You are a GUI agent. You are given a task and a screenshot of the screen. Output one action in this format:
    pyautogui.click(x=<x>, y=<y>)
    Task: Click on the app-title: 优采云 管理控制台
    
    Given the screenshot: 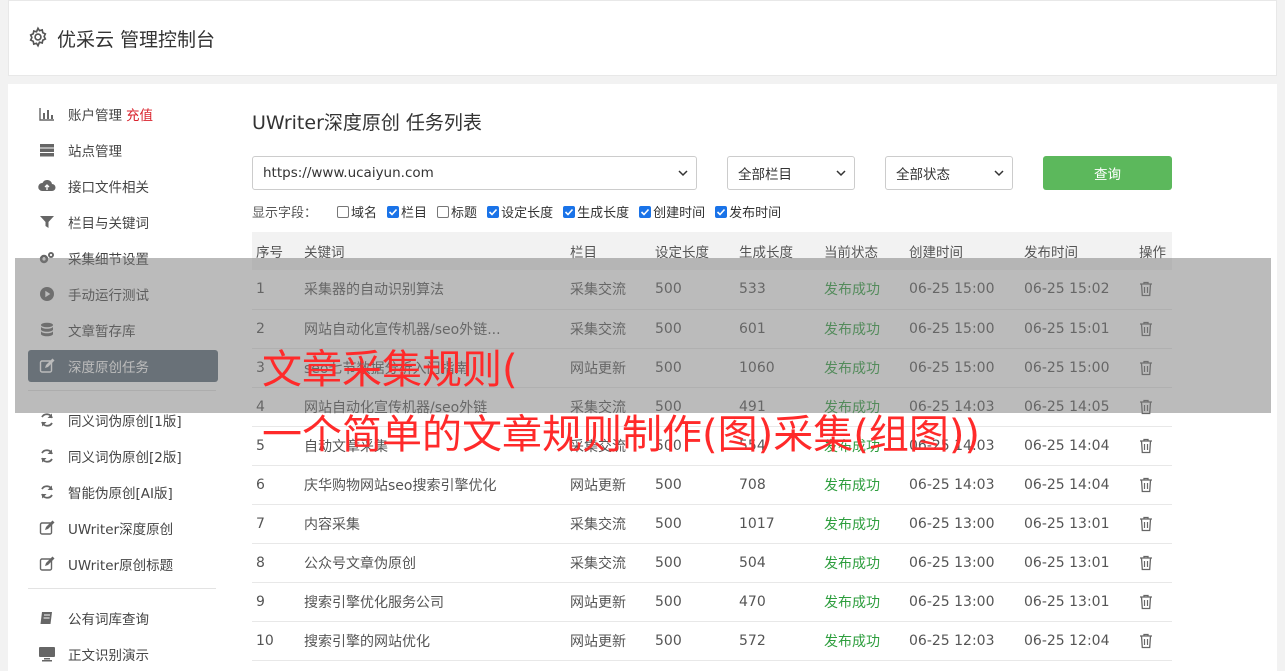 What is the action you would take?
    pyautogui.click(x=136, y=40)
    